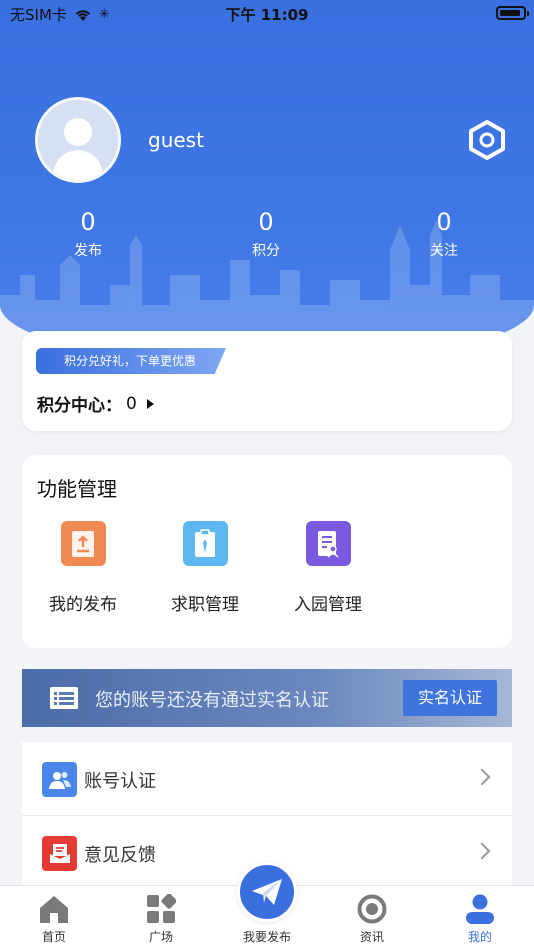  I want to click on stat-publish: 0 发布, so click(88, 234).